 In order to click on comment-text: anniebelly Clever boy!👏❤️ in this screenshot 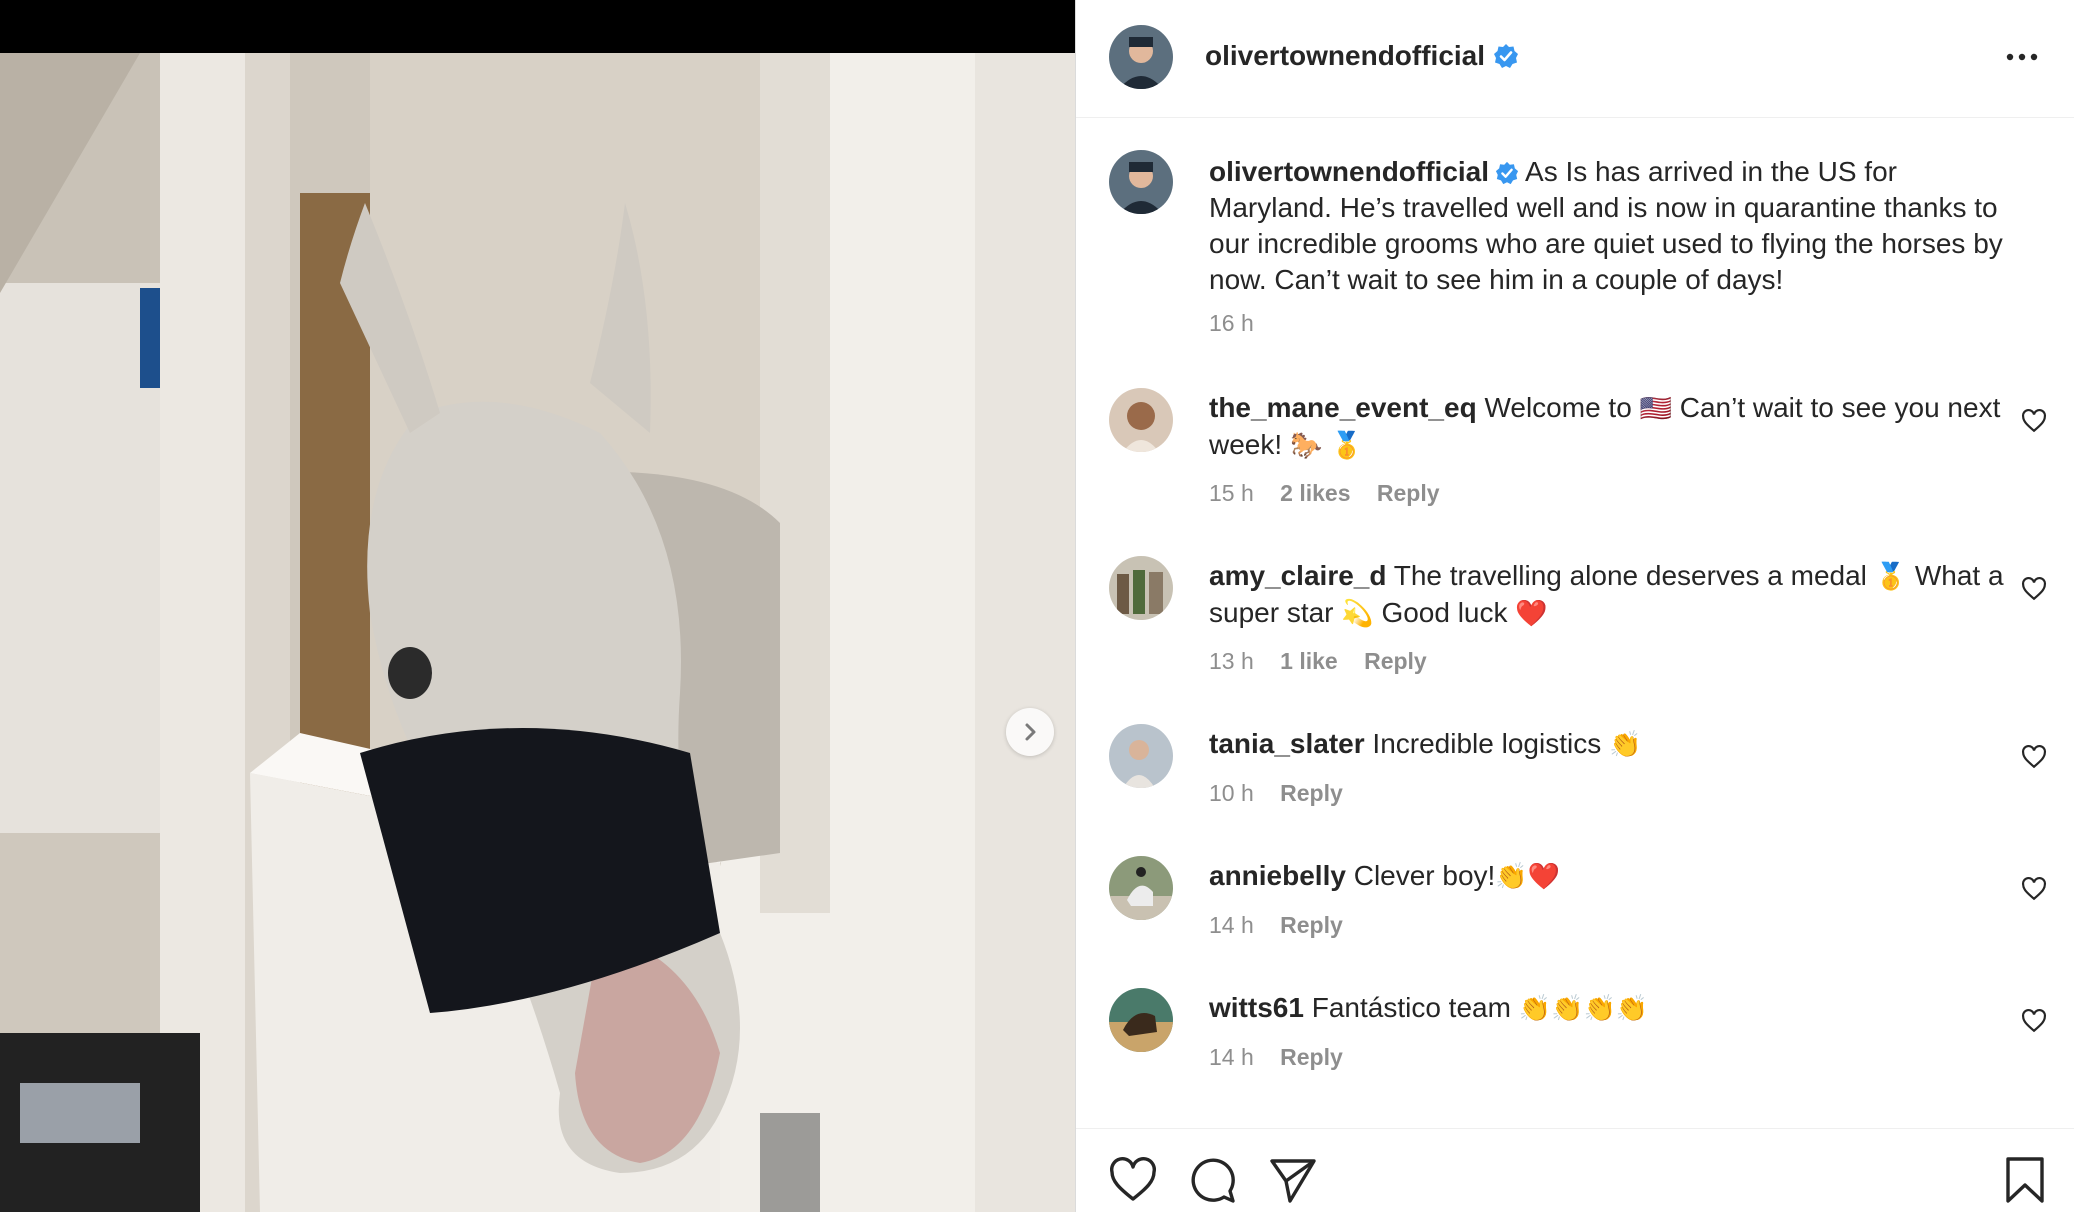, I will do `click(1609, 876)`.